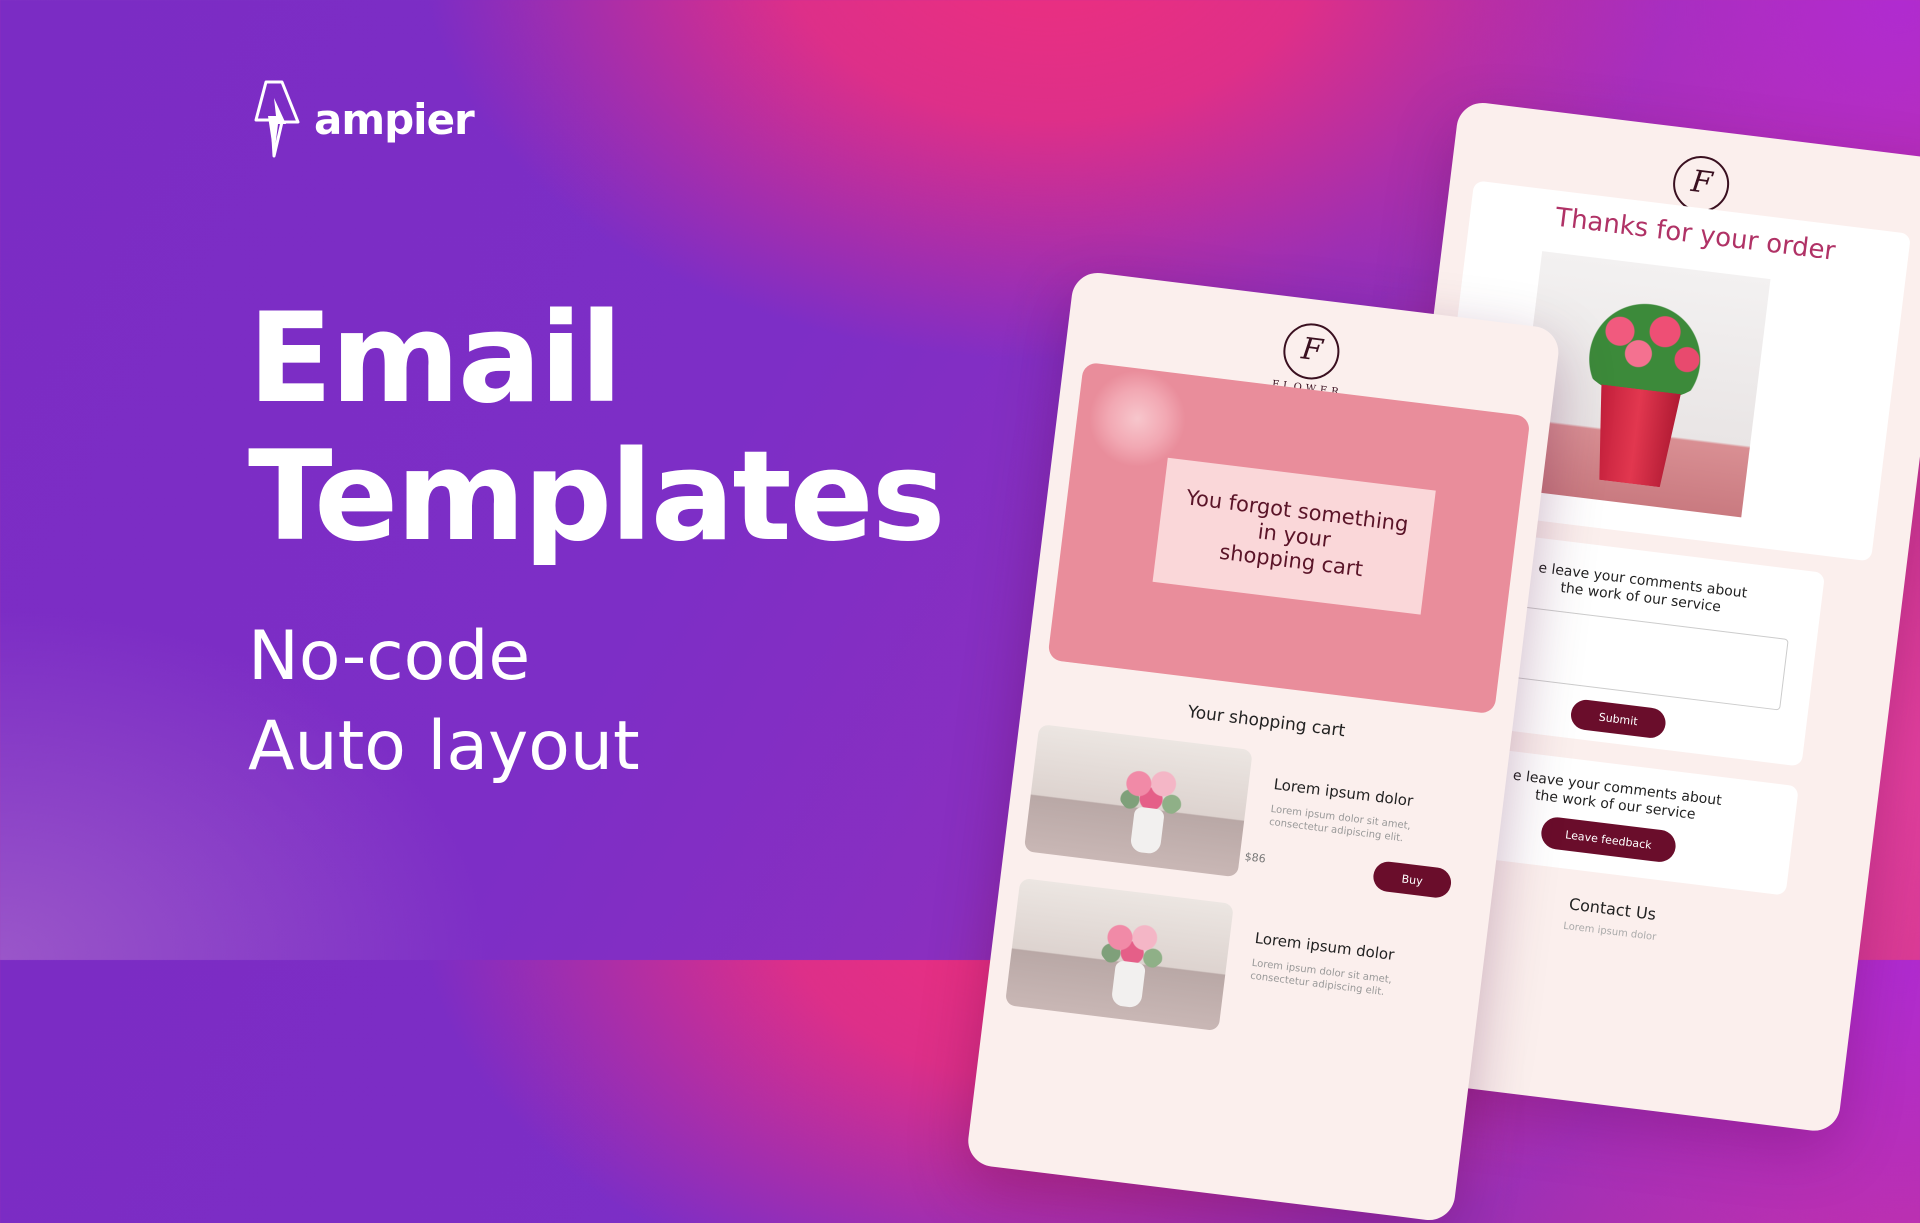 The height and width of the screenshot is (1223, 1920). What do you see at coordinates (444, 746) in the screenshot?
I see `subheadline-line-2: Auto layout` at bounding box center [444, 746].